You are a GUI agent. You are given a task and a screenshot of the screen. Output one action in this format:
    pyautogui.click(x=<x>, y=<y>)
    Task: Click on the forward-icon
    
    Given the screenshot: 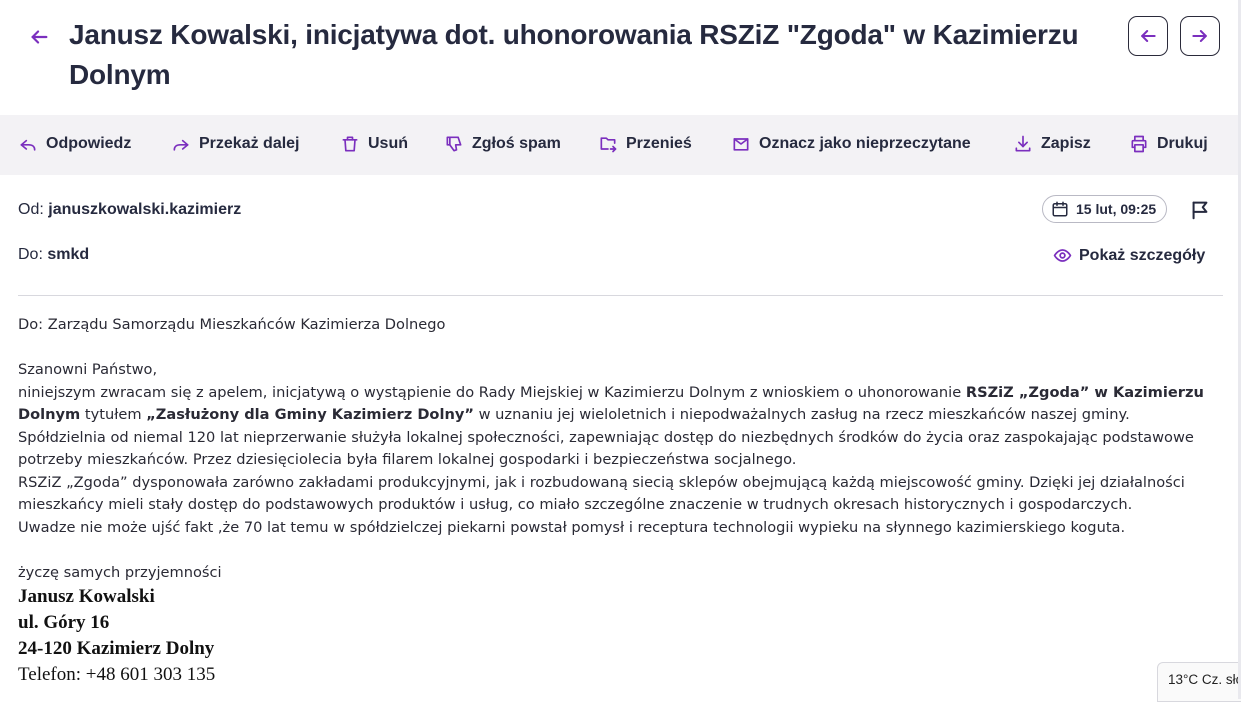 What is the action you would take?
    pyautogui.click(x=181, y=145)
    